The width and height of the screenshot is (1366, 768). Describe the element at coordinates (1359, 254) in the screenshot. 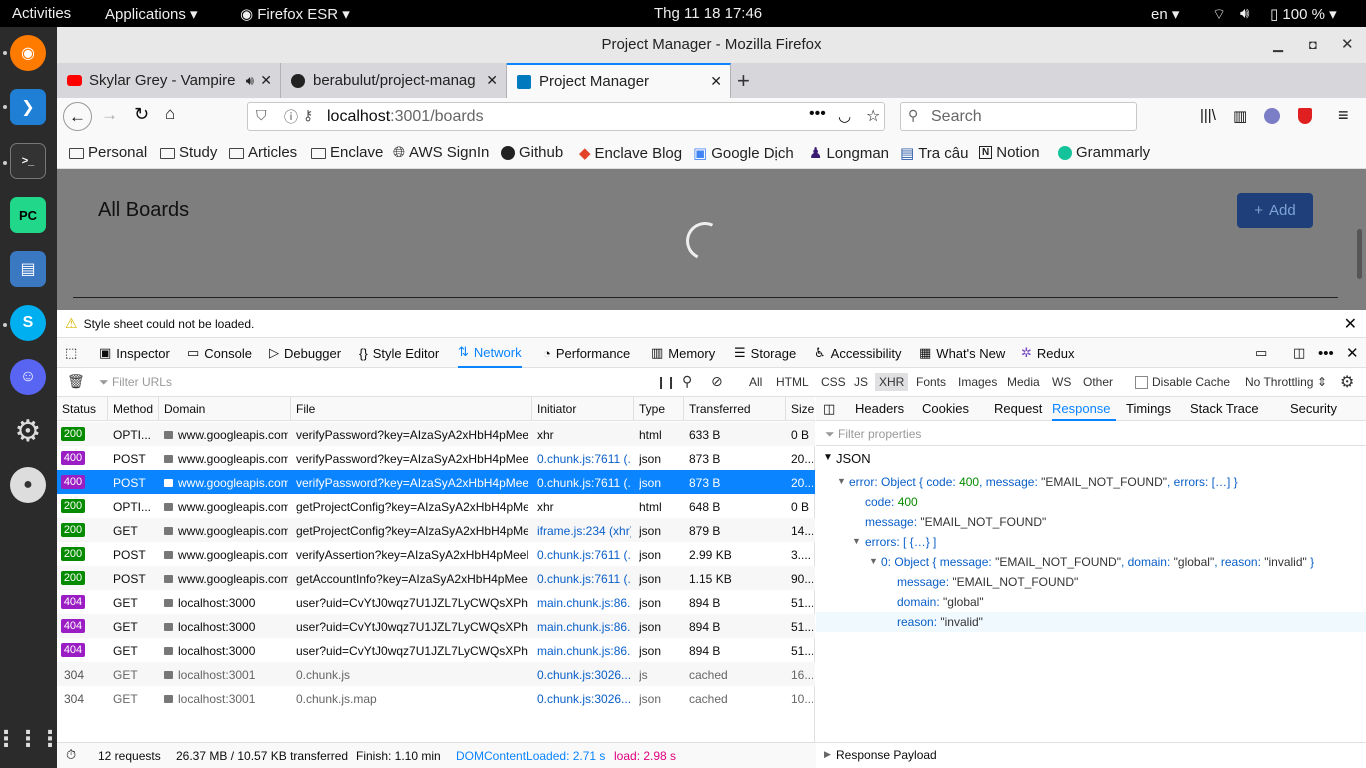

I see `page-scrollbar` at that location.